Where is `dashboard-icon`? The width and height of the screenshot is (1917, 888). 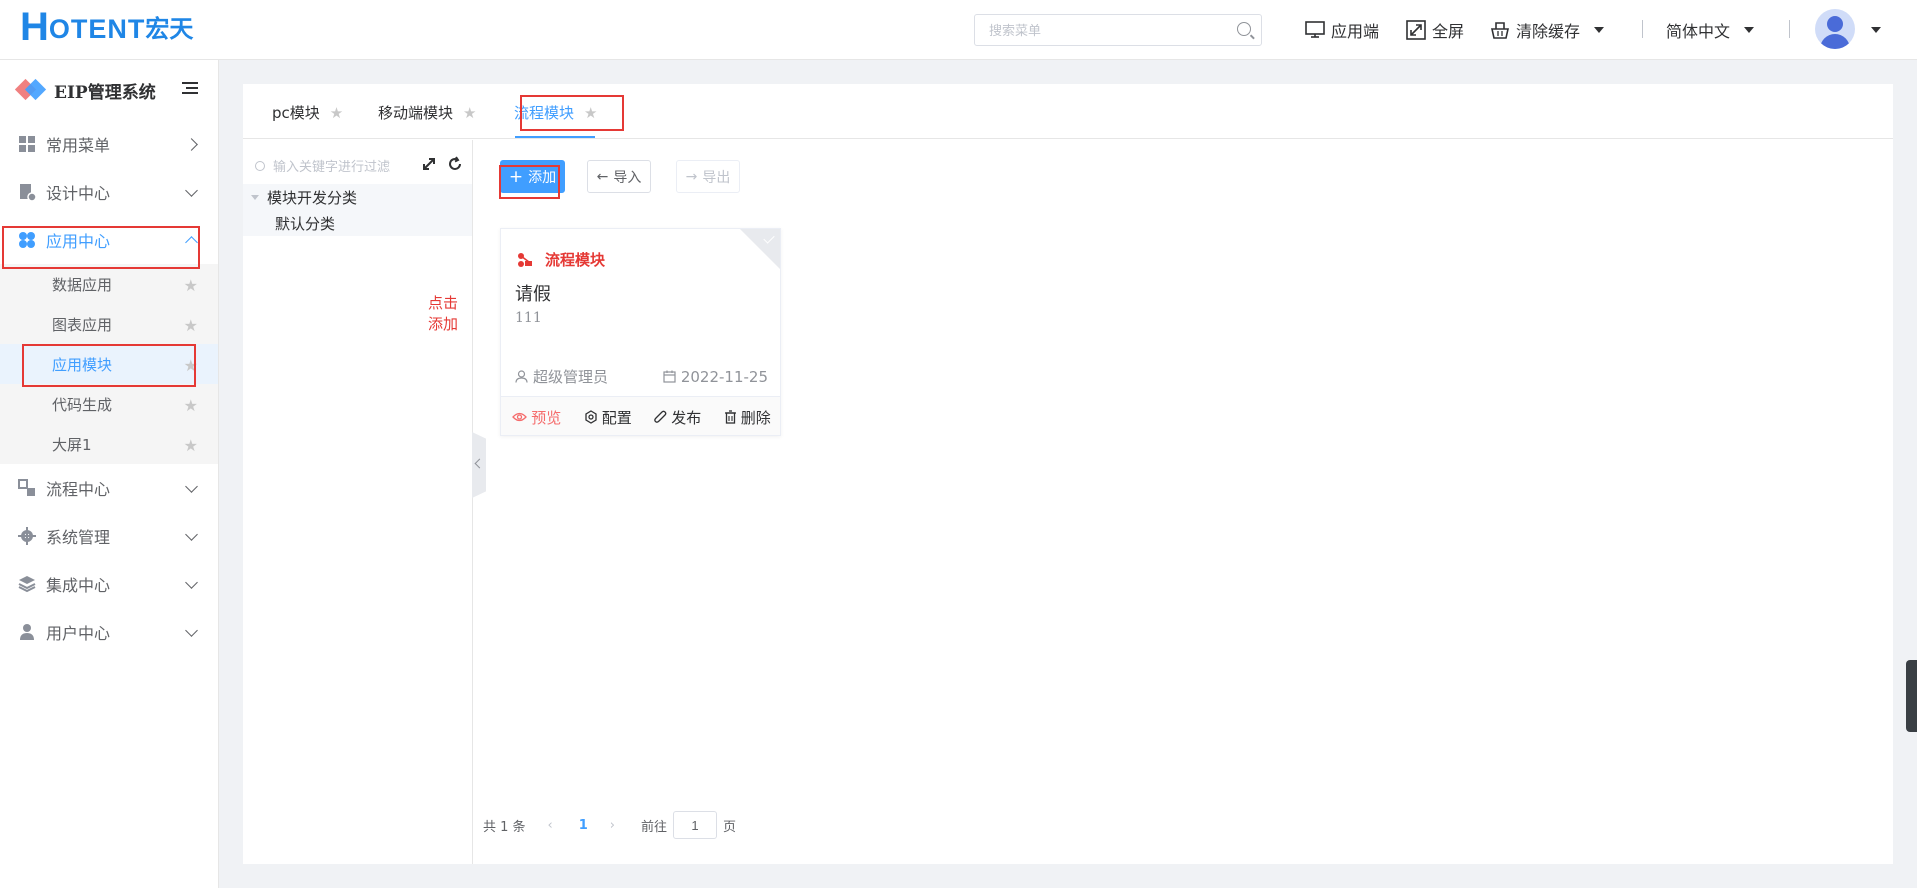
dashboard-icon is located at coordinates (27, 144).